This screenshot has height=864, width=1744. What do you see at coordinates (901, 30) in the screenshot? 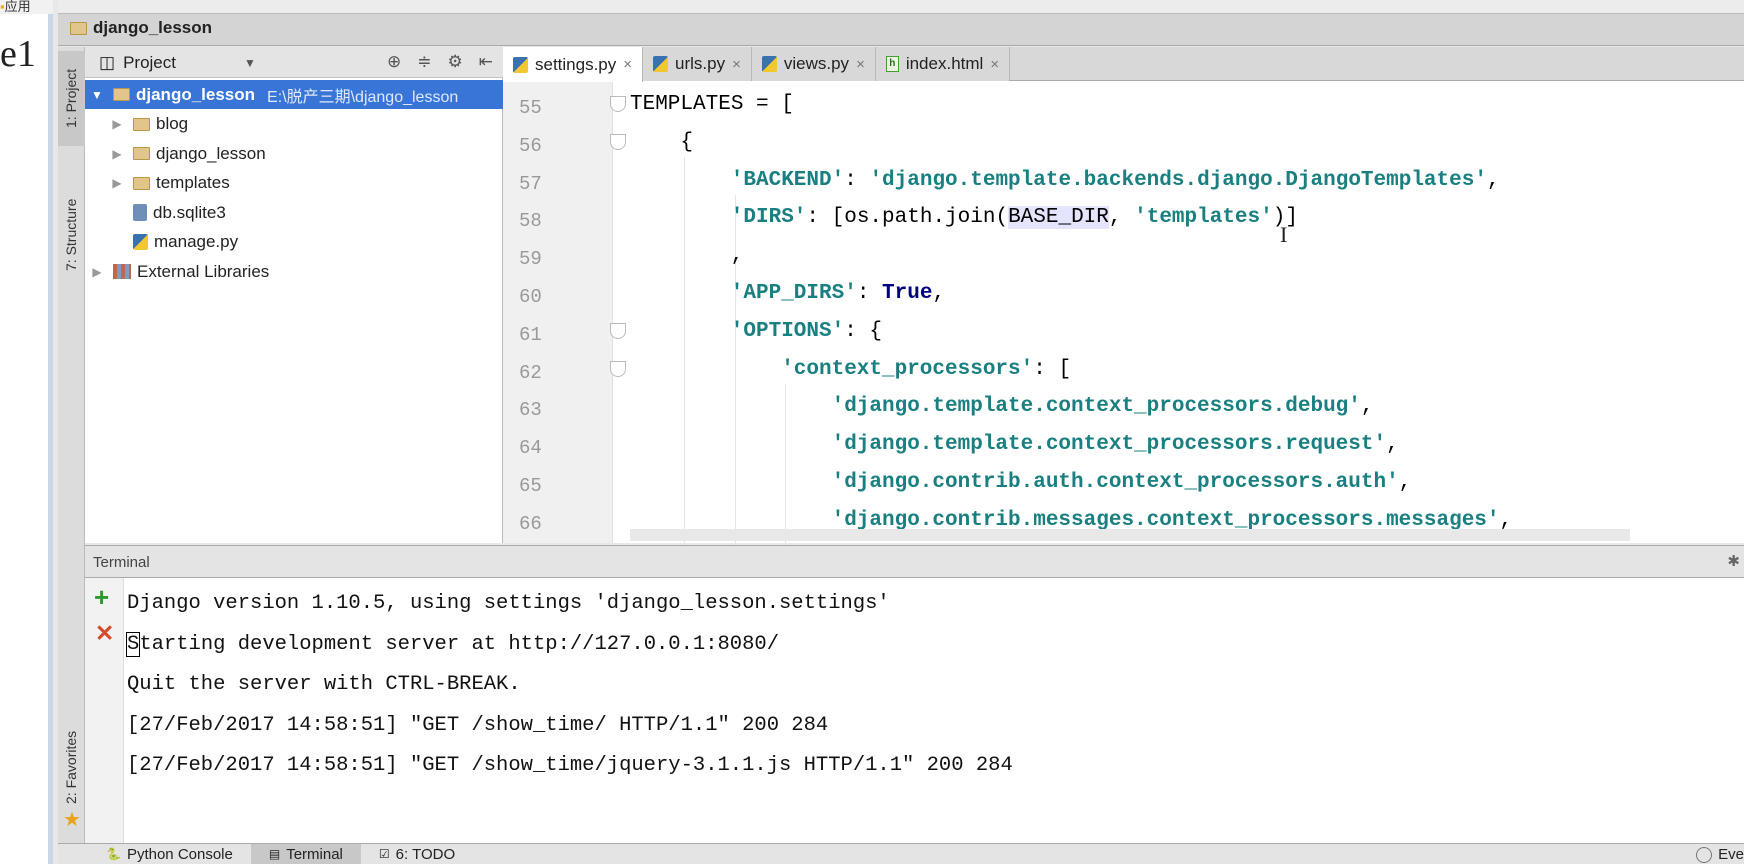
I see `navigation-bar: django_lesson` at bounding box center [901, 30].